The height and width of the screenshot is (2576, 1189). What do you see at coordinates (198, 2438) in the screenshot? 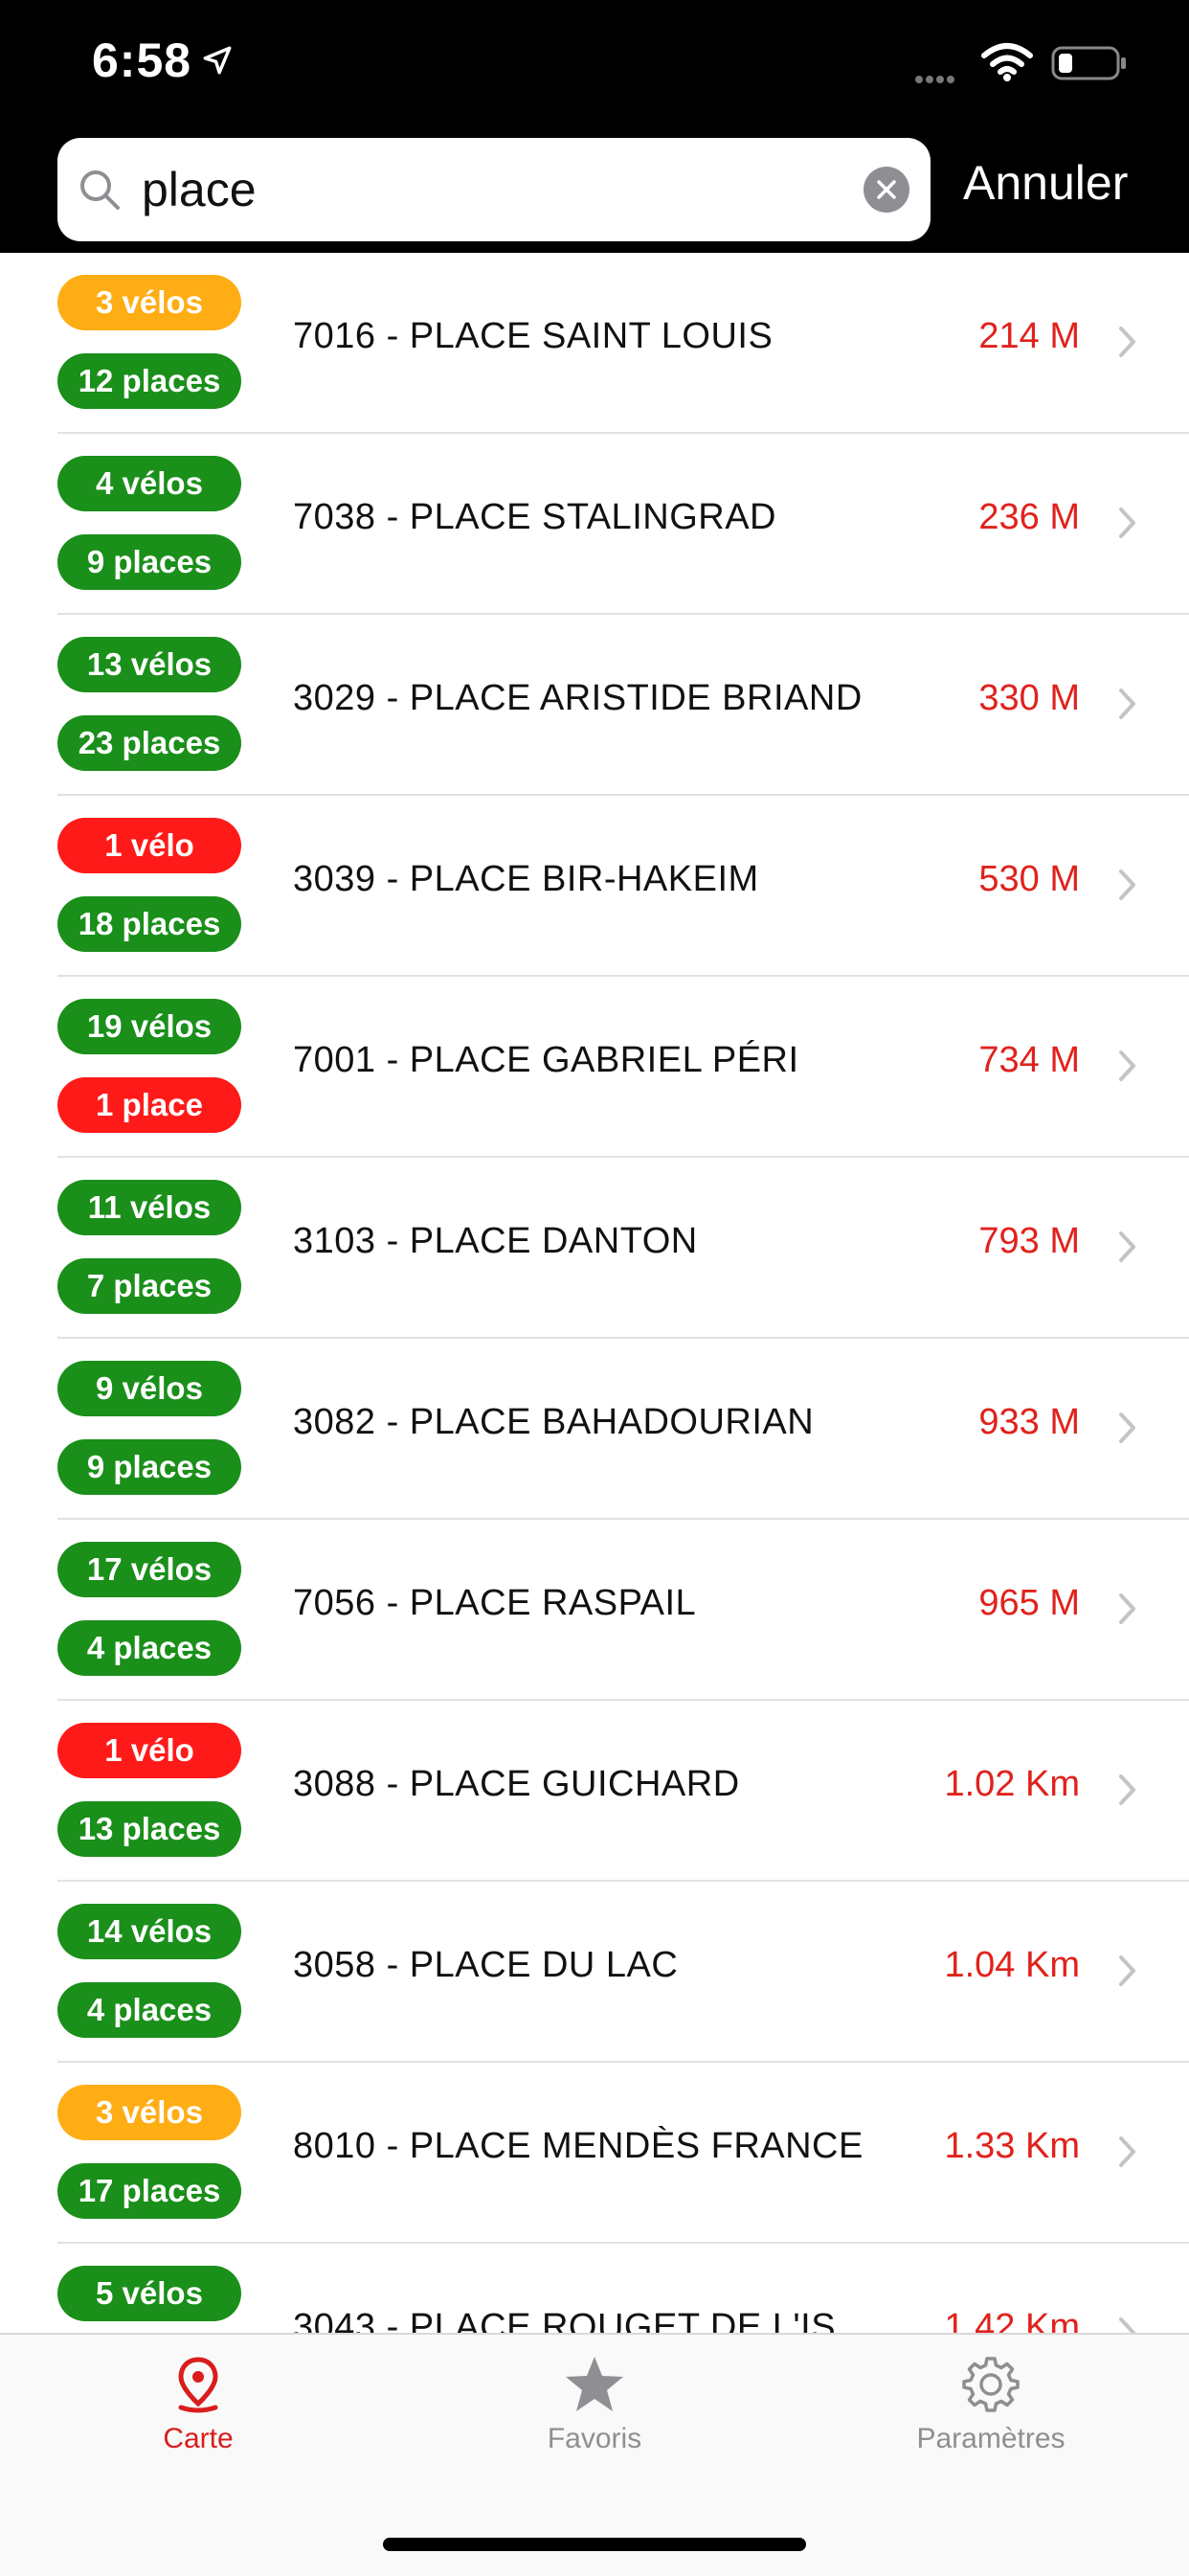
I see `tab-label: Carte` at bounding box center [198, 2438].